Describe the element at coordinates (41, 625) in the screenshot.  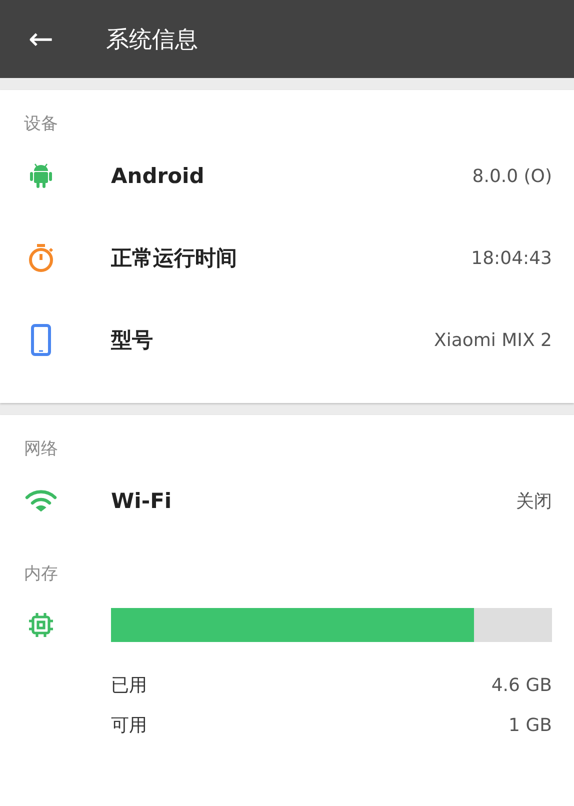
I see `chip-icon` at that location.